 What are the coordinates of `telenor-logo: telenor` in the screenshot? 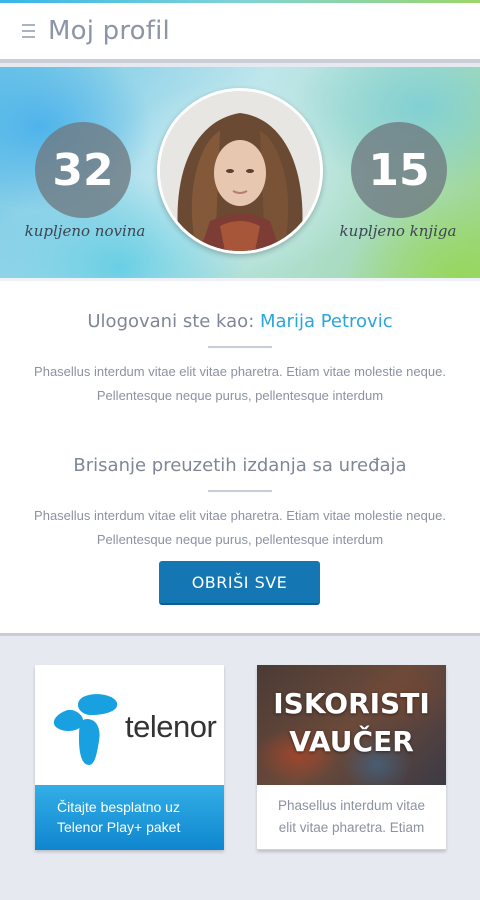 It's located at (129, 725).